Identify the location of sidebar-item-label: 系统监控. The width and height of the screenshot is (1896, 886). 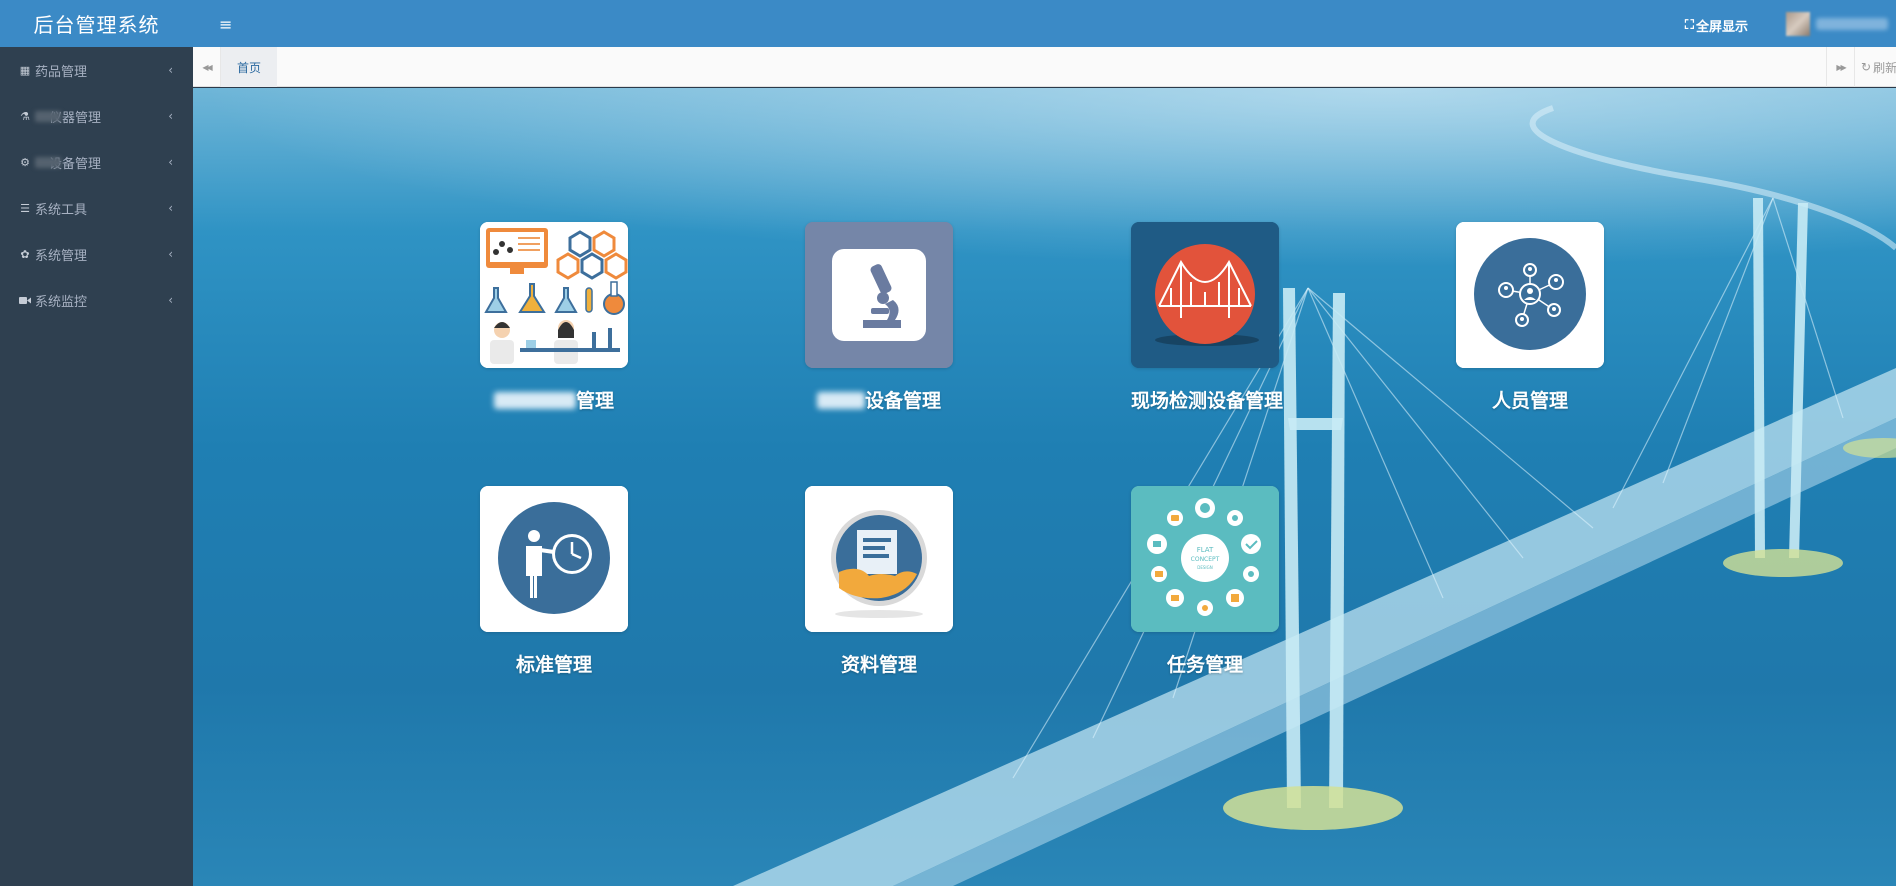
(61, 302).